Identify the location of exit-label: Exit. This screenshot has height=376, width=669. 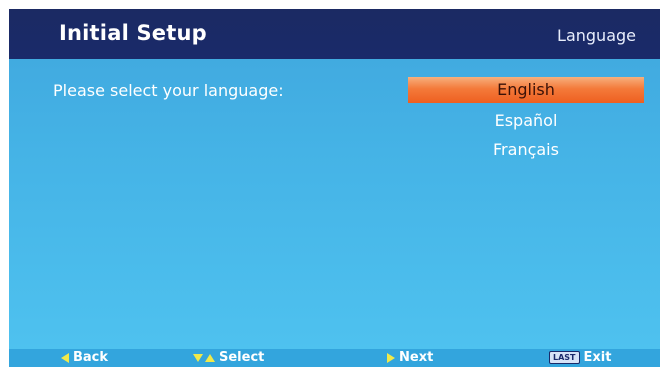
(597, 357).